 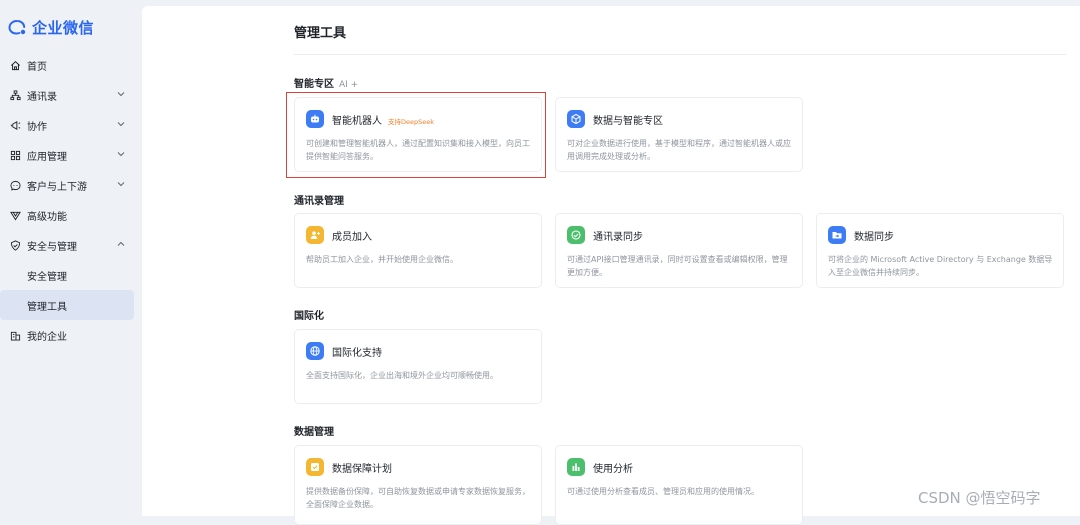 What do you see at coordinates (362, 469) in the screenshot?
I see `card-title: 数据保障计划` at bounding box center [362, 469].